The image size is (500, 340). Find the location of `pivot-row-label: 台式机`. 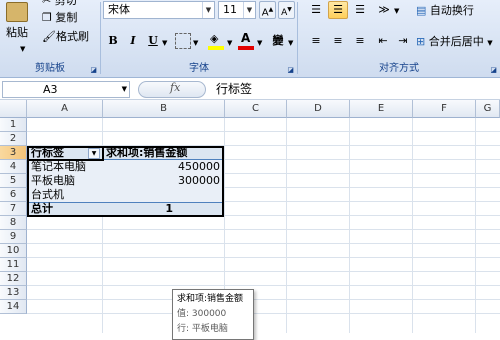

pivot-row-label: 台式机 is located at coordinates (65, 195).